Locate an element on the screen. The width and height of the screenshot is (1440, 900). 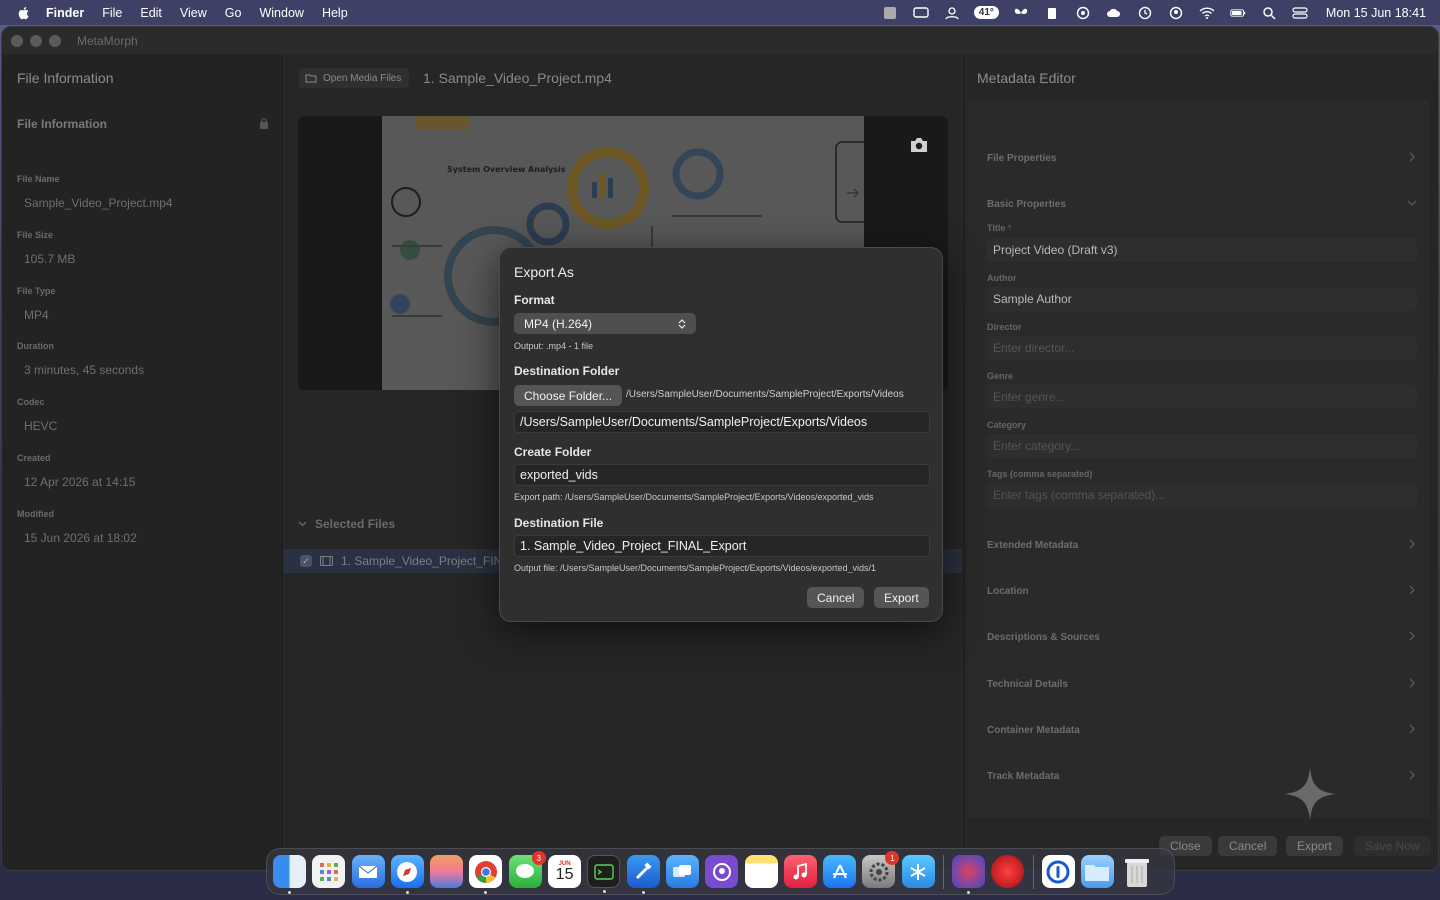
minimize-window-button is located at coordinates (36, 40).